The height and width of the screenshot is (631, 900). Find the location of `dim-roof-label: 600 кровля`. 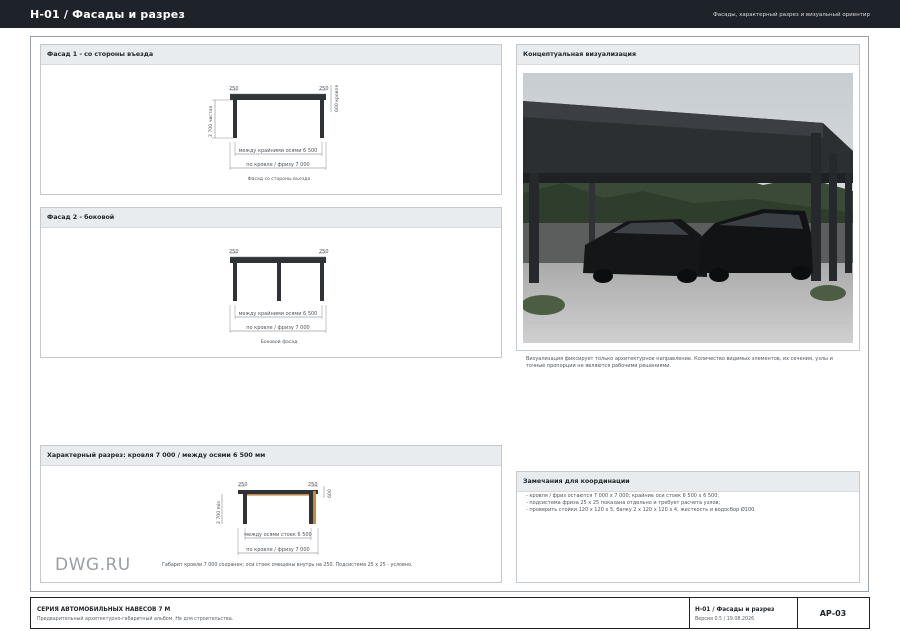

dim-roof-label: 600 кровля is located at coordinates (337, 98).